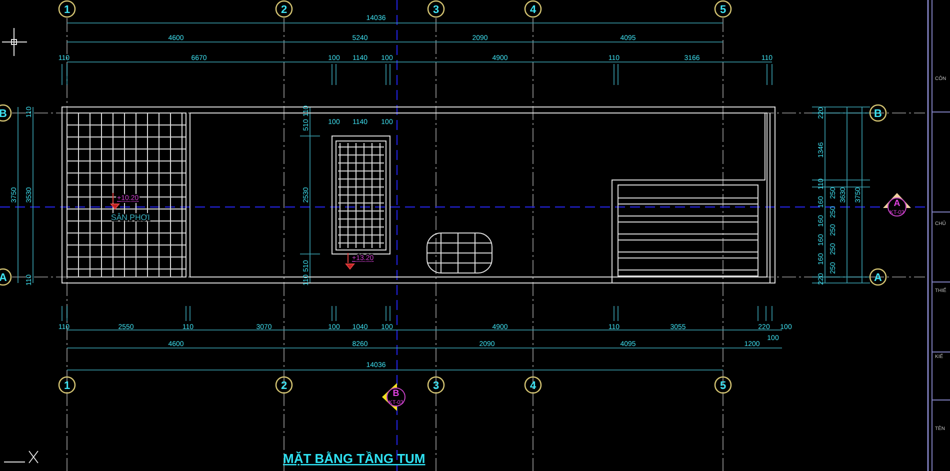  Describe the element at coordinates (897, 203) in the screenshot. I see `section-letter: A` at that location.